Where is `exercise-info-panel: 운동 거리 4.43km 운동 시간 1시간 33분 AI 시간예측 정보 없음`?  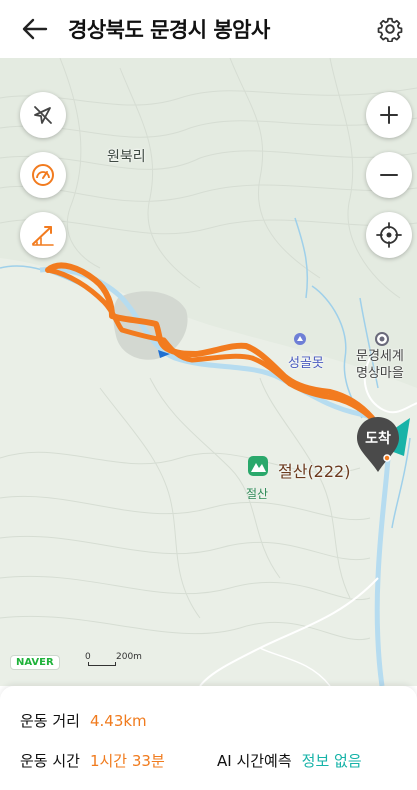
exercise-info-panel: 운동 거리 4.43km 운동 시간 1시간 33분 AI 시간예측 정보 없음 is located at coordinates (208, 738).